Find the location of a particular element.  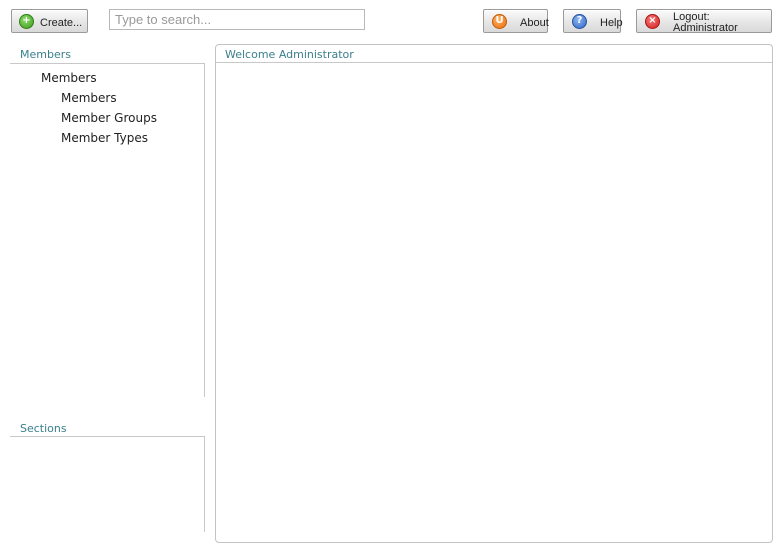

close-circle-icon: × is located at coordinates (652, 21).